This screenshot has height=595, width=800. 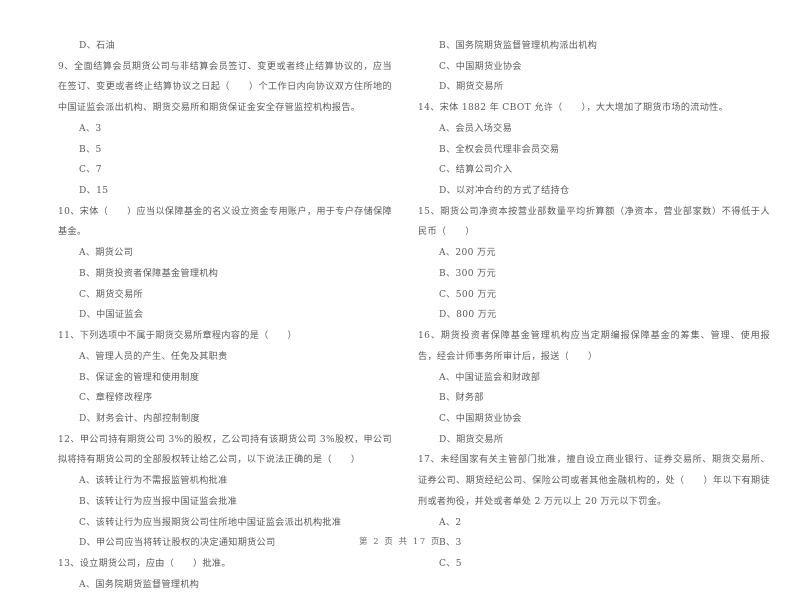 I want to click on answer-option: C、5, so click(x=450, y=563).